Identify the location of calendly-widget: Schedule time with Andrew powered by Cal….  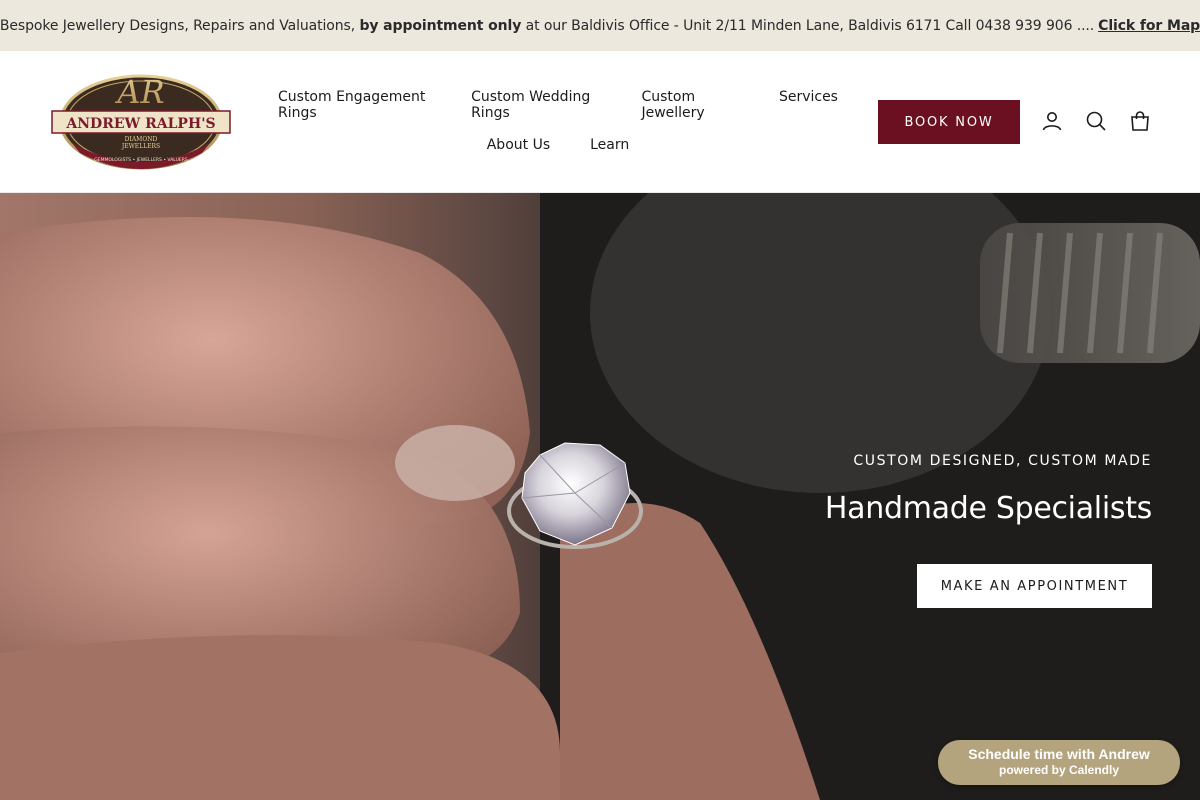
(1059, 762).